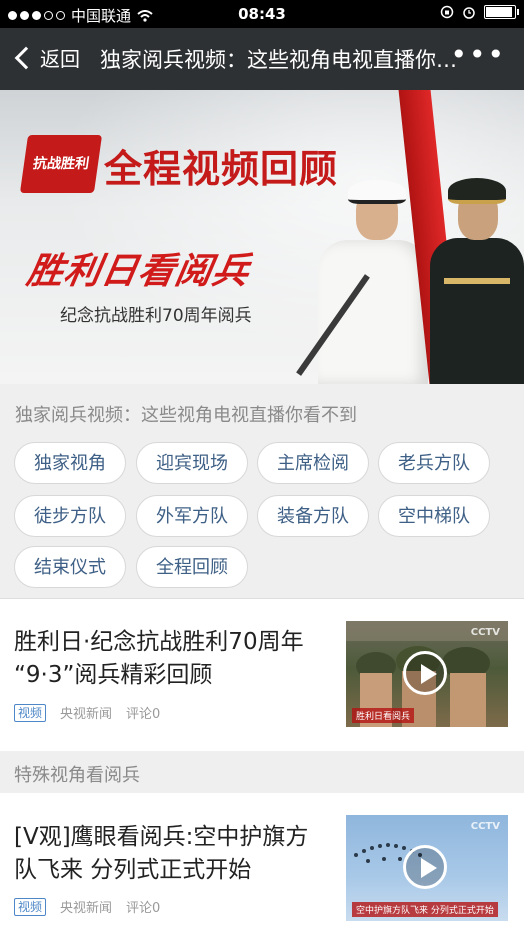  I want to click on thumbnail-caption: 胜利日看阅兵, so click(383, 715).